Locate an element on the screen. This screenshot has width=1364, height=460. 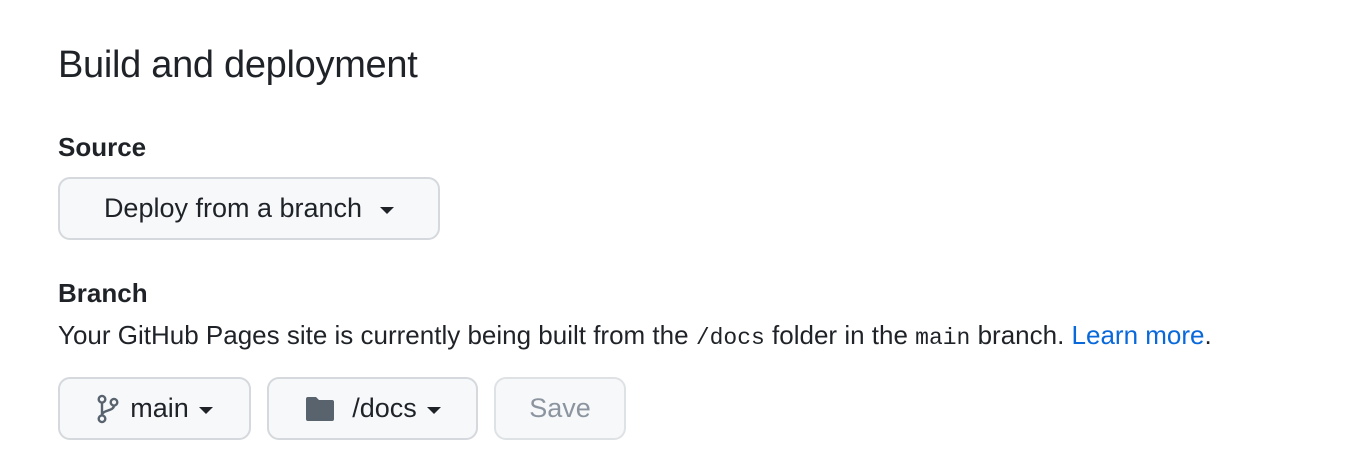
section-title: Build and deployment is located at coordinates (238, 65).